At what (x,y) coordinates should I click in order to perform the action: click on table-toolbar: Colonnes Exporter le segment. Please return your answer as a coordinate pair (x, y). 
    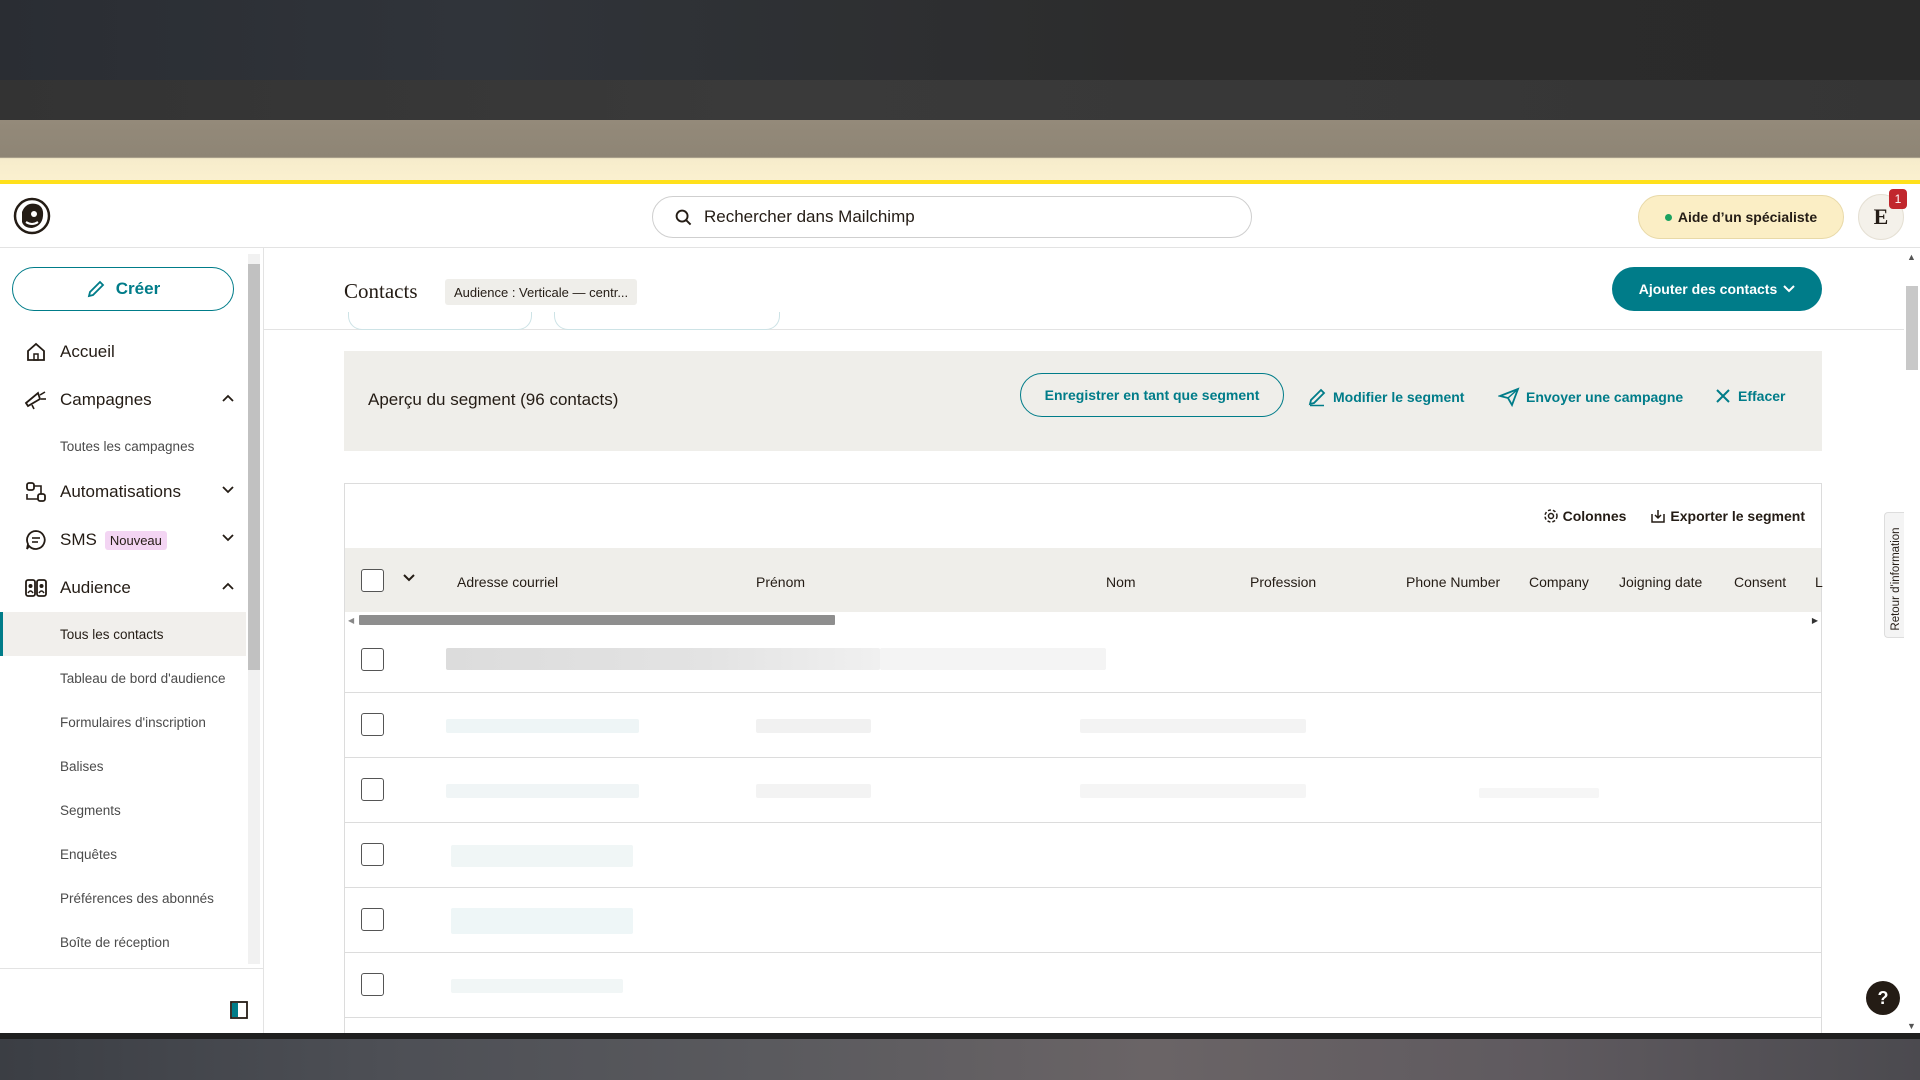
    Looking at the image, I should click on (1662, 516).